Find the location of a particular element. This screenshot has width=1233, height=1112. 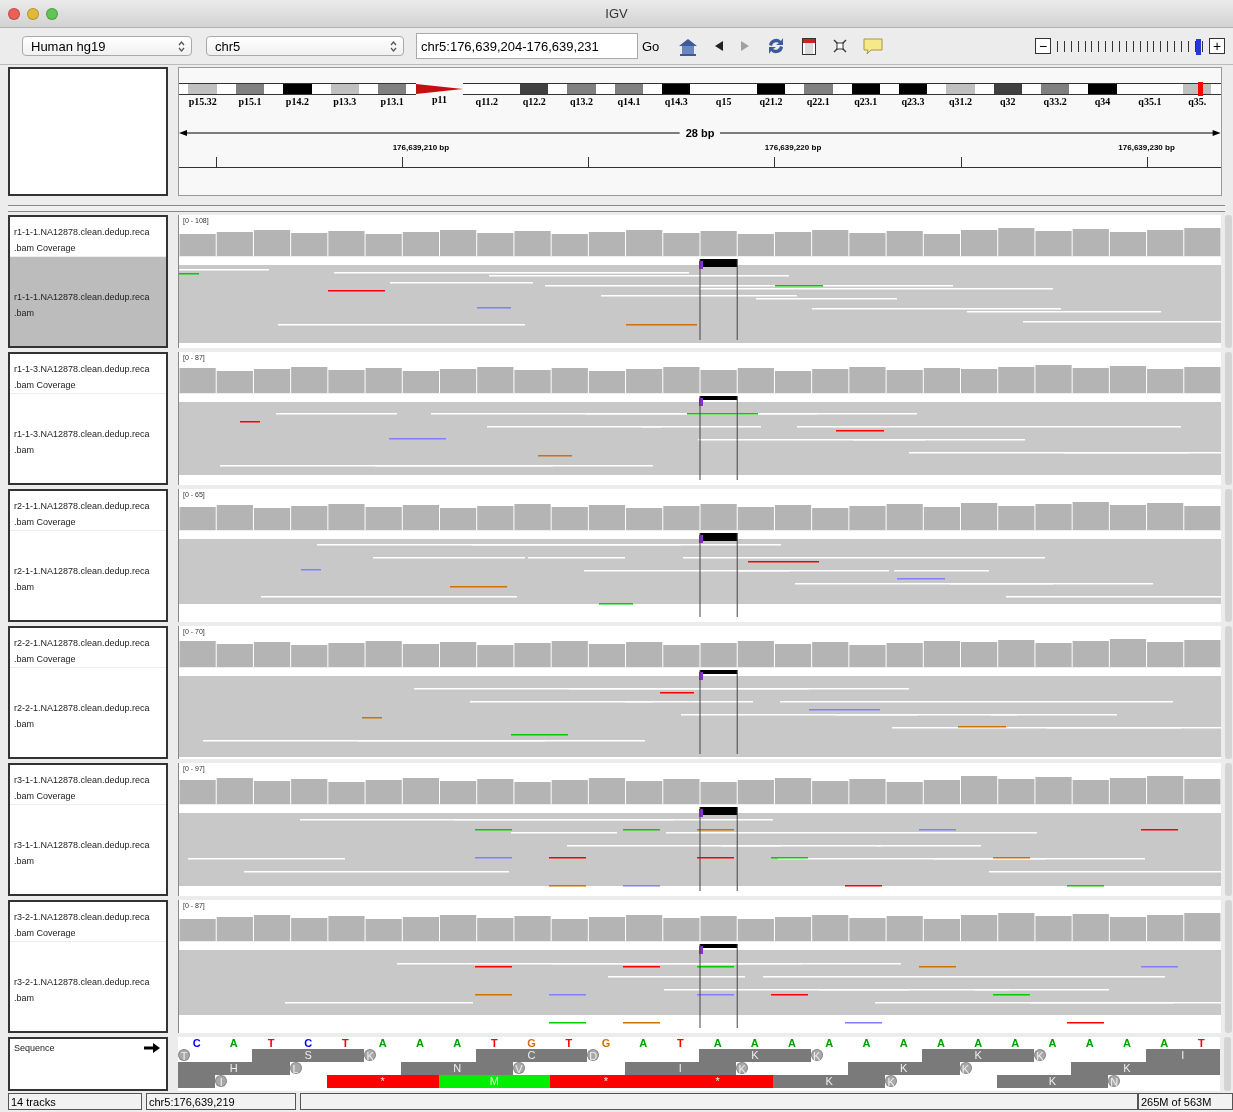

close-button is located at coordinates (14, 13).